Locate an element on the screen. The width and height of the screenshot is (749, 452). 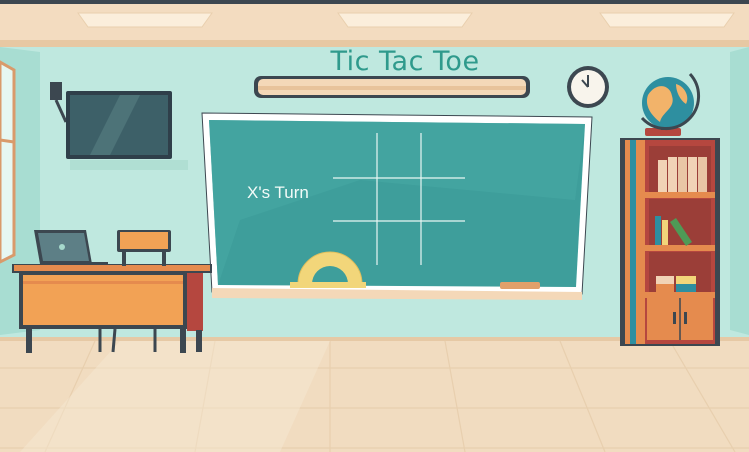
eraser is located at coordinates (520, 285).